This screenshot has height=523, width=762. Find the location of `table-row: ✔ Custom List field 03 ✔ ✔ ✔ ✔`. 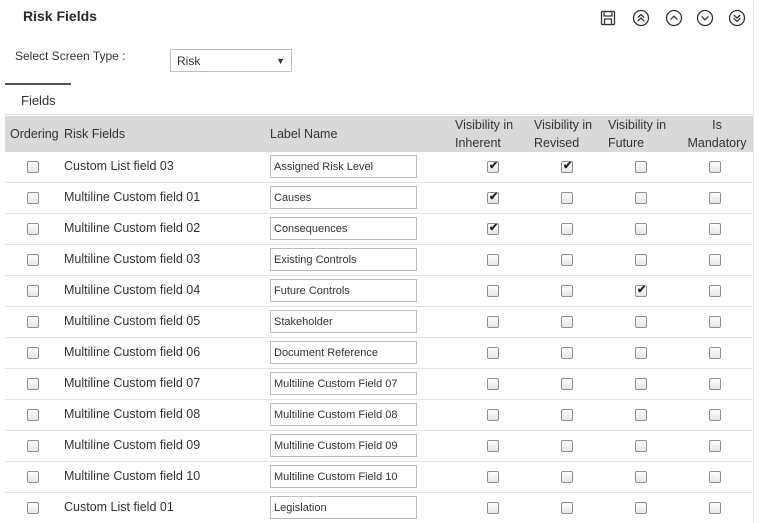

table-row: ✔ Custom List field 03 ✔ ✔ ✔ ✔ is located at coordinates (379, 167).